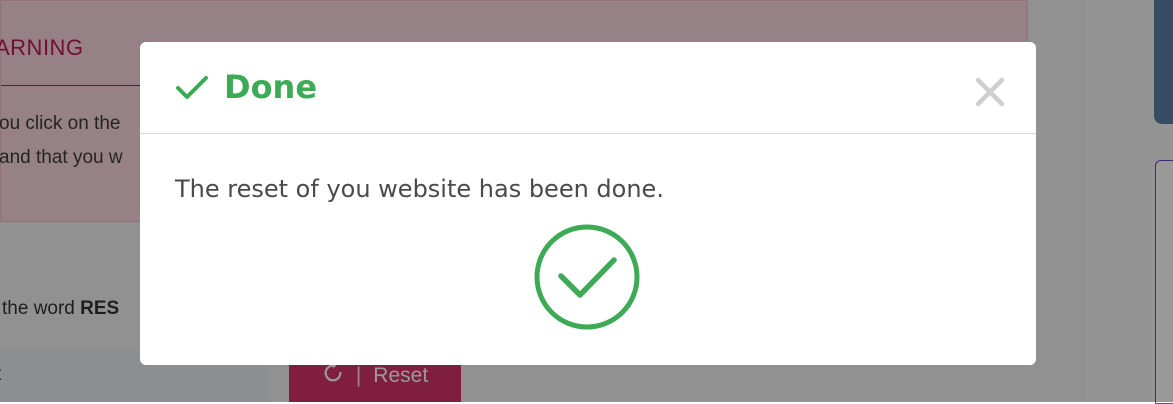 This screenshot has width=1173, height=404. Describe the element at coordinates (587, 277) in the screenshot. I see `success-circle-check-icon` at that location.